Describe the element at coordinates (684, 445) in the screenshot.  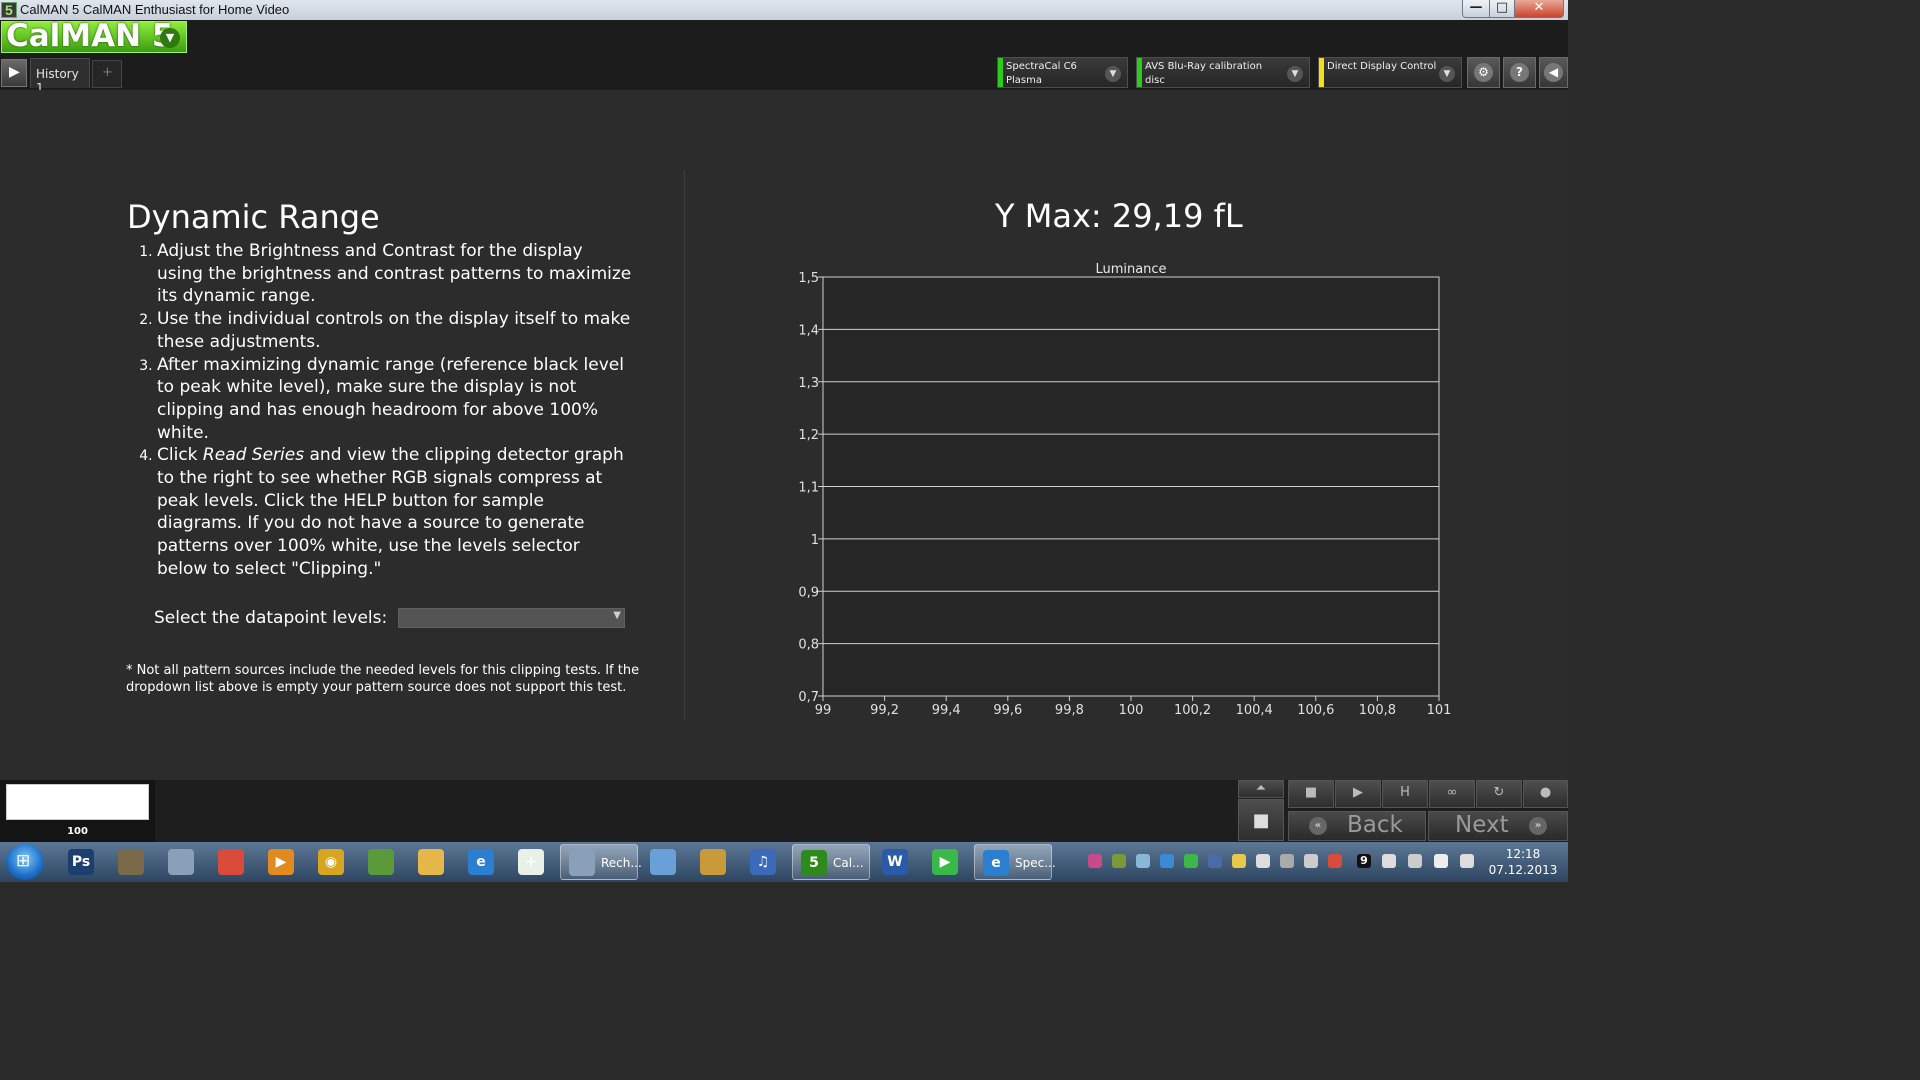
I see `vertical-divider` at that location.